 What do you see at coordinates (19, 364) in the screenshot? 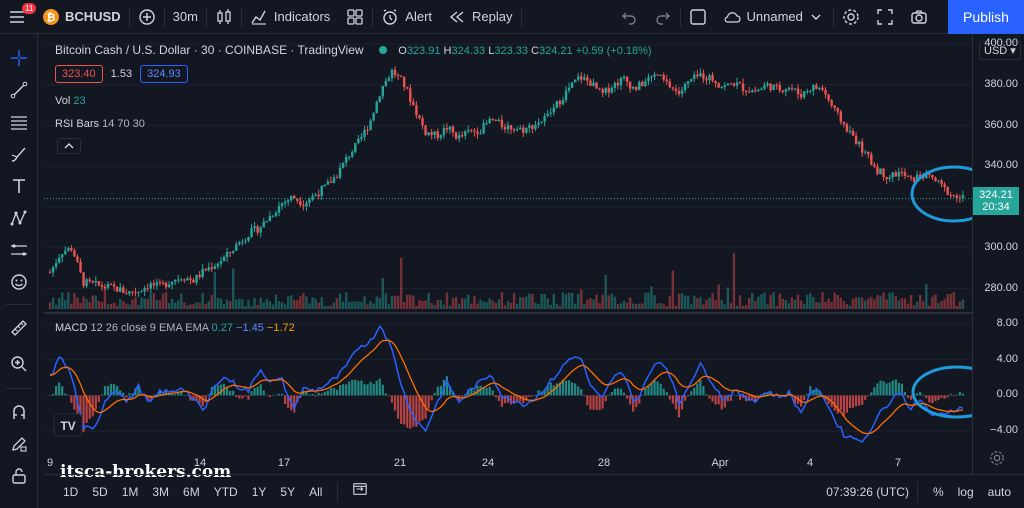
I see `zoom-tool` at bounding box center [19, 364].